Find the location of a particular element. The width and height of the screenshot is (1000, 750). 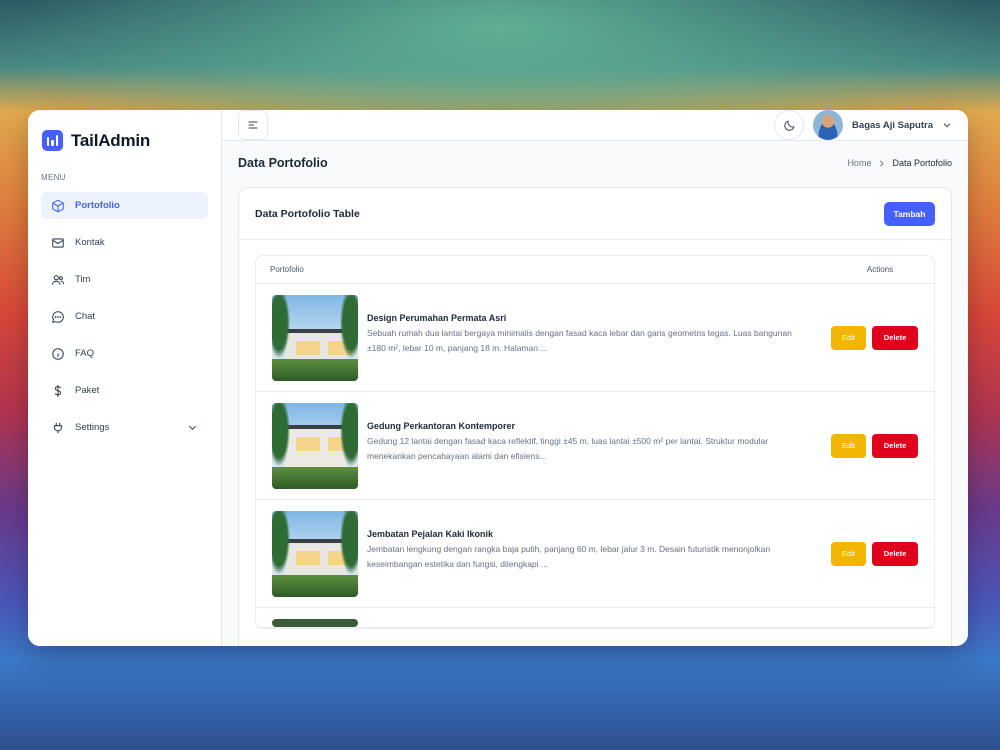

table-header: Portofolio Actions is located at coordinates (595, 270).